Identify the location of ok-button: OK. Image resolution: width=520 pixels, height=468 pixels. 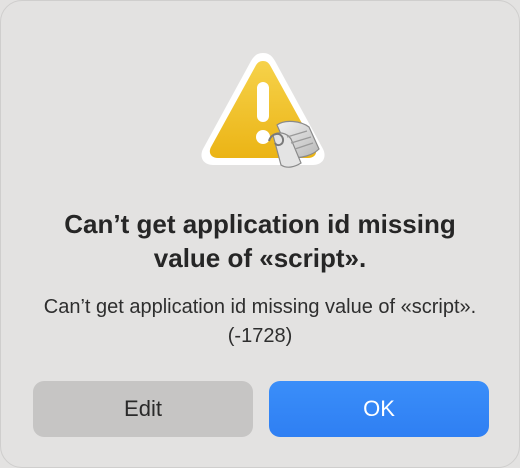
(379, 409).